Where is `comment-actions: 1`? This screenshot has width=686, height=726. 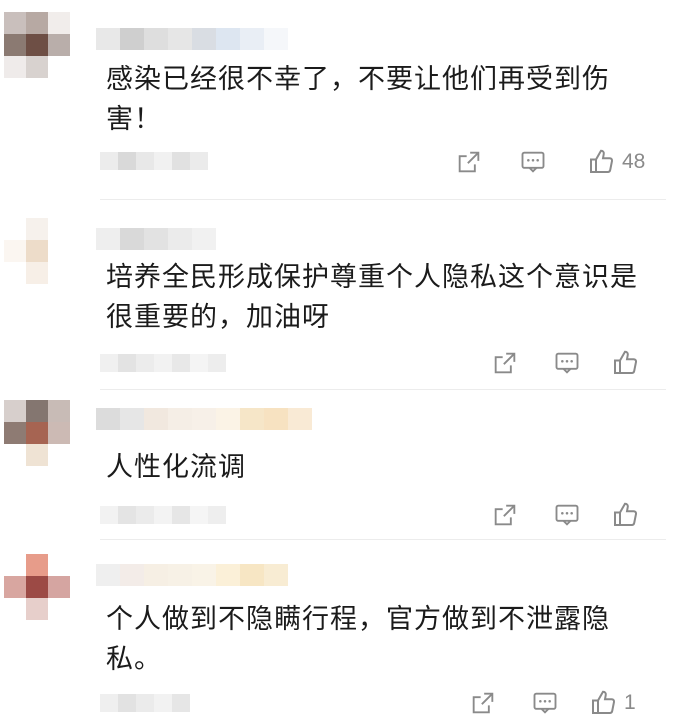 comment-actions: 1 is located at coordinates (551, 703).